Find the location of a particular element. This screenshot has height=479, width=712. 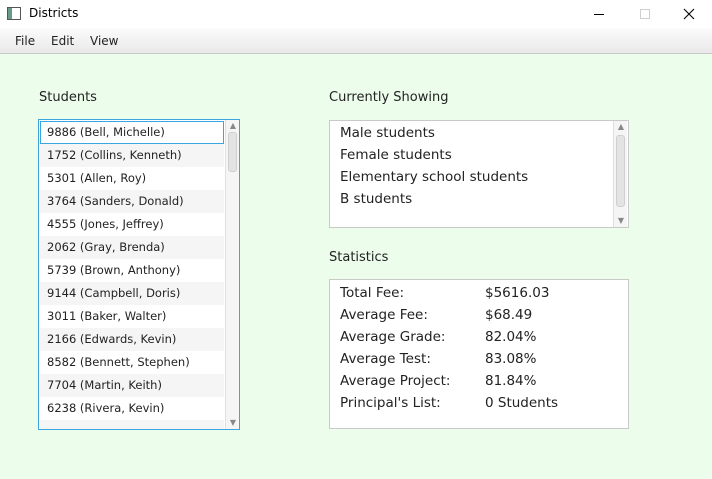

close-icon is located at coordinates (689, 14).